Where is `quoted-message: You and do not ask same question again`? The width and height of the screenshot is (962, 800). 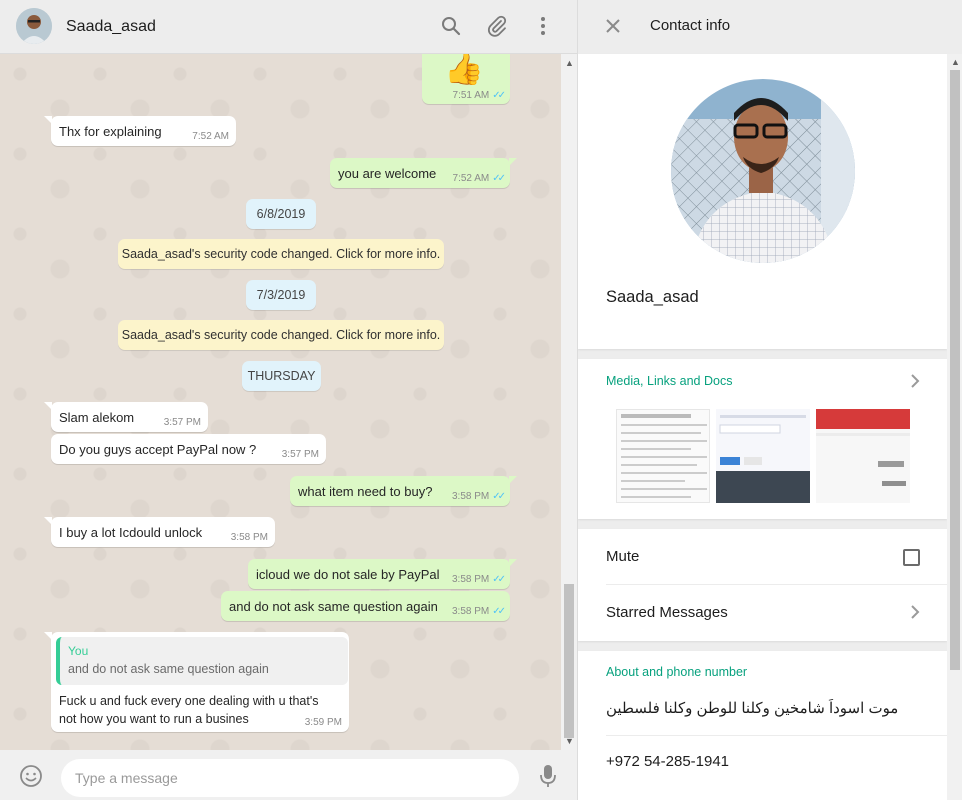
quoted-message: You and do not ask same question again is located at coordinates (202, 661).